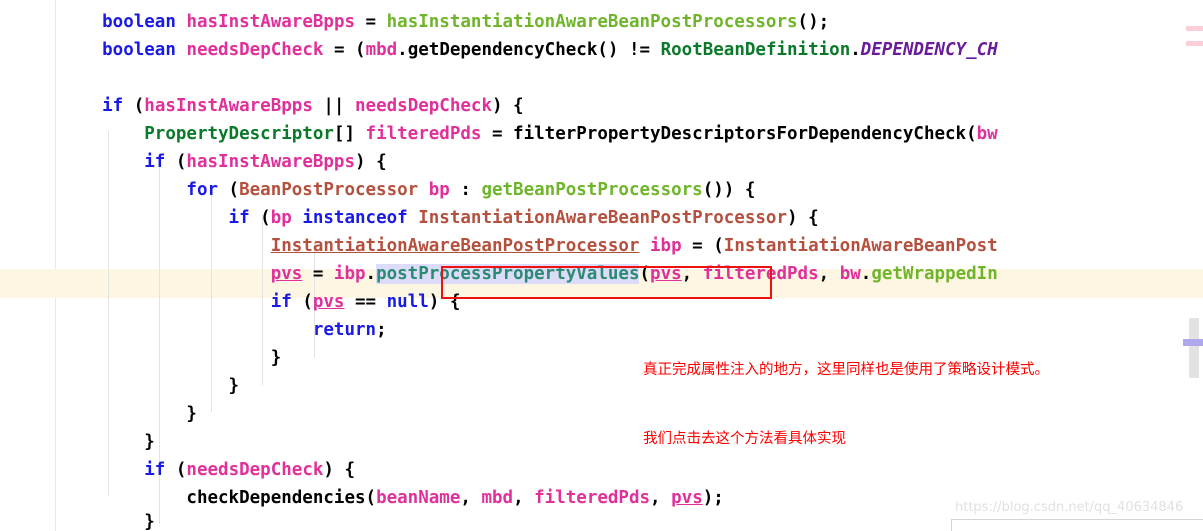 The height and width of the screenshot is (531, 1203). I want to click on code-token: ;, so click(381, 330).